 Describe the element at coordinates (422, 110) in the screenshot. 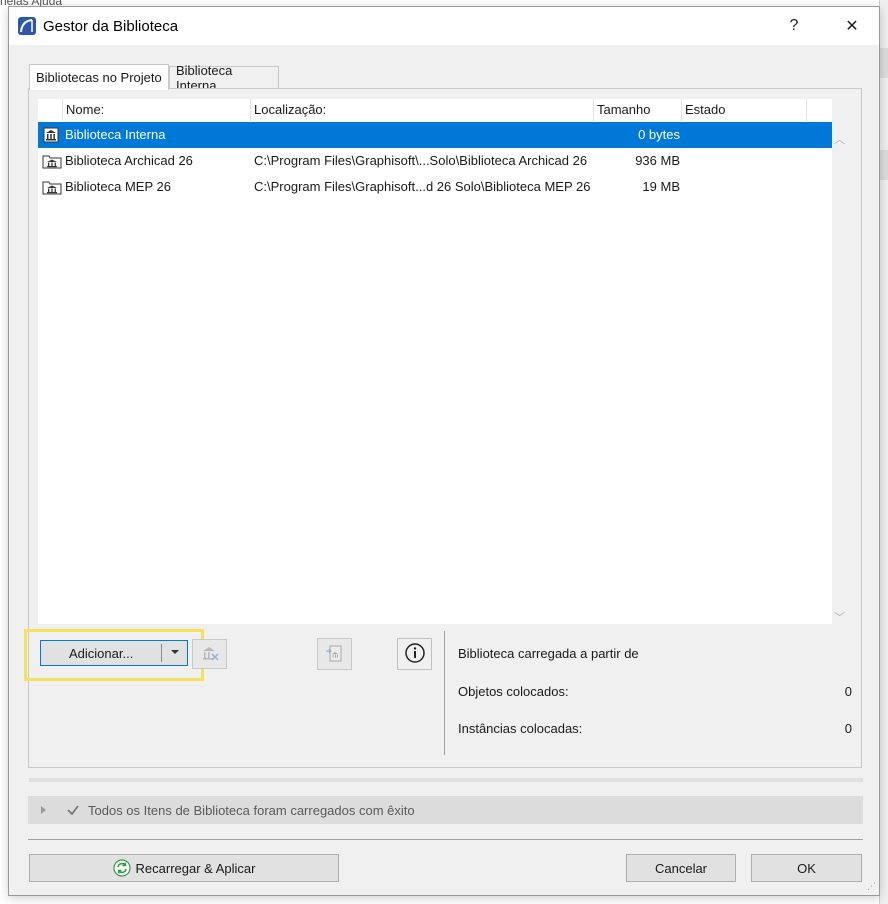

I see `column-header-location: Localização:` at that location.